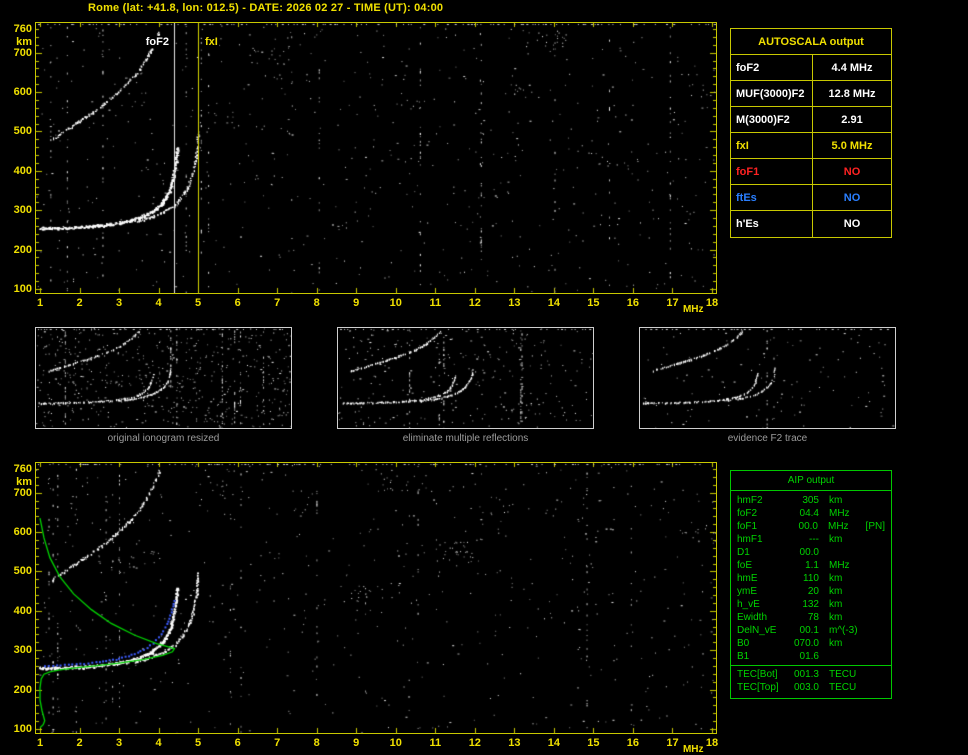  Describe the element at coordinates (474, 743) in the screenshot. I see `x-axis-tick-label-bottom: 12` at that location.